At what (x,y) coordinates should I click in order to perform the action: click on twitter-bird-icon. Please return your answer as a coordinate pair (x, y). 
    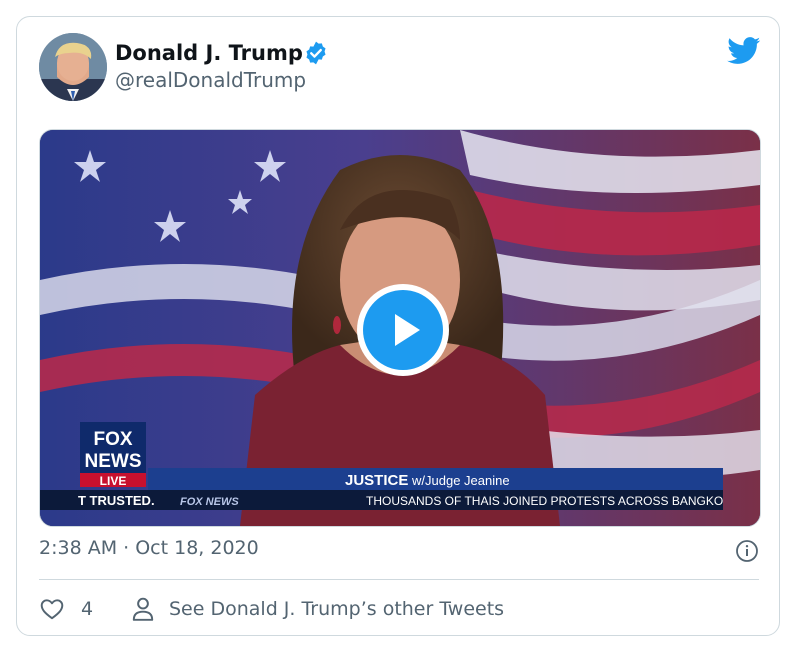
    Looking at the image, I should click on (744, 51).